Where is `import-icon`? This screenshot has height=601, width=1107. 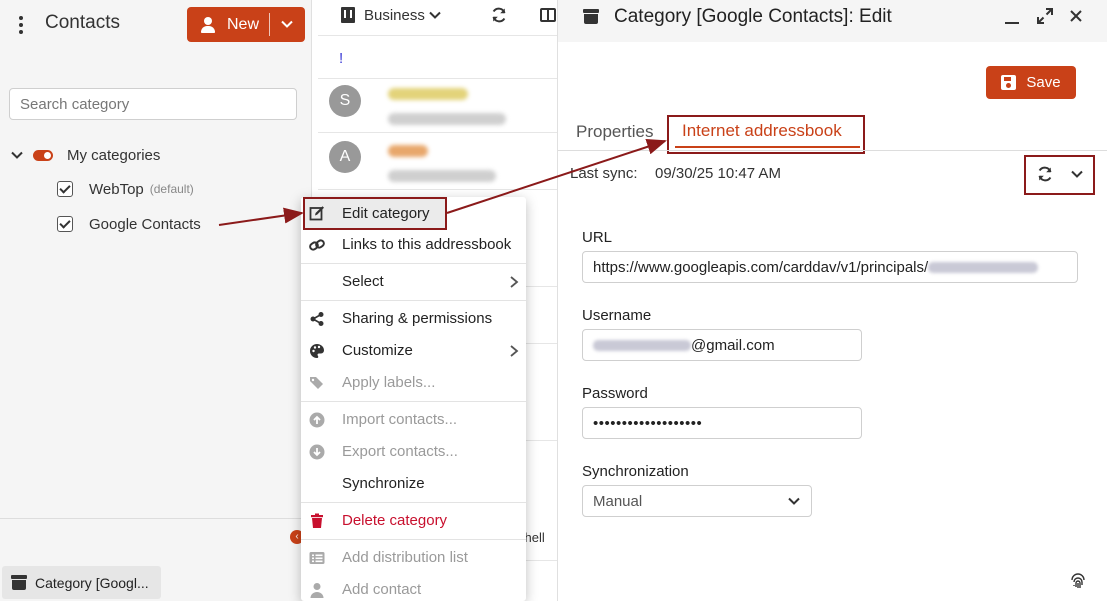
import-icon is located at coordinates (317, 420).